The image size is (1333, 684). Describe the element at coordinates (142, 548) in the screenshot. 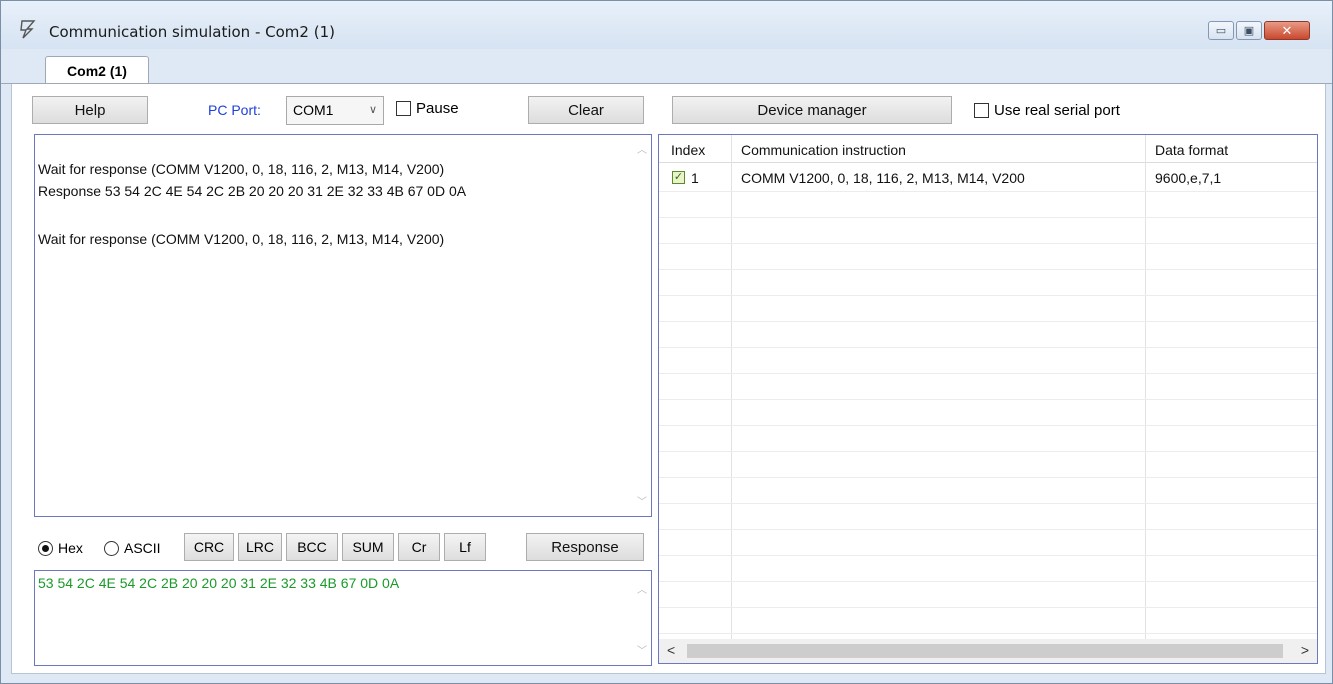

I see `ascii-label: ASCII` at that location.